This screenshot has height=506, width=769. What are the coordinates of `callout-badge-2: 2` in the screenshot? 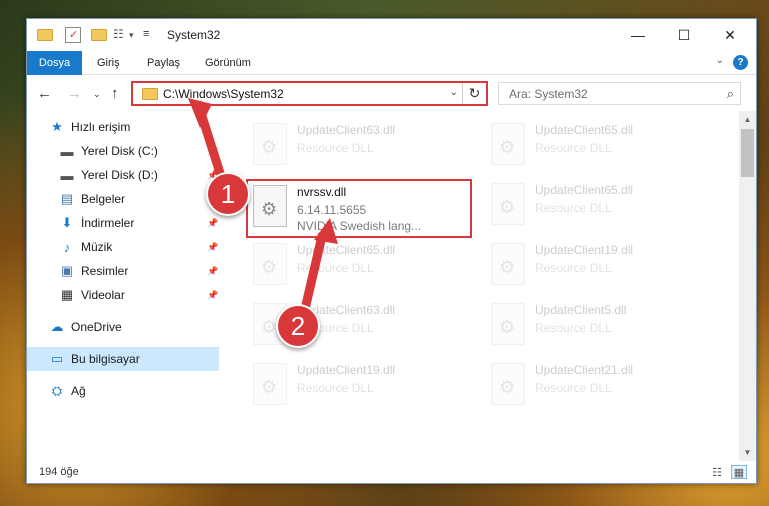 It's located at (298, 326).